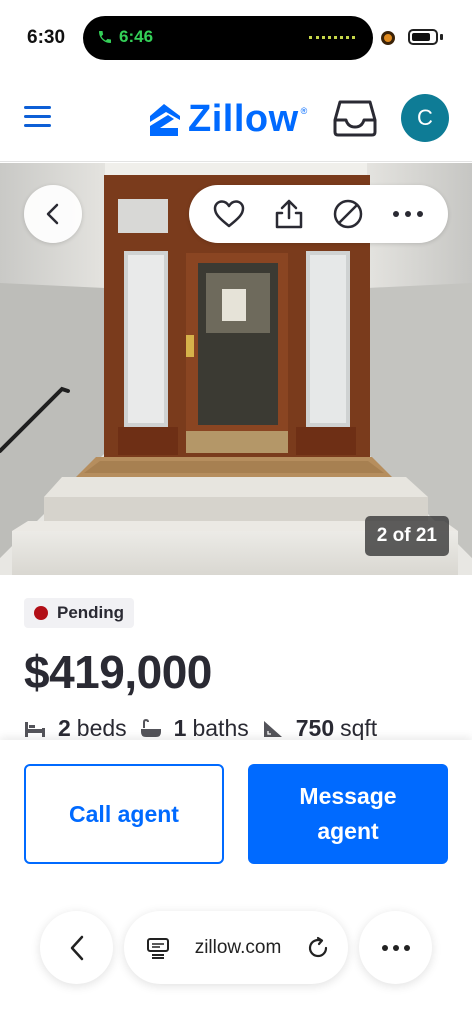 This screenshot has height=1024, width=472. Describe the element at coordinates (348, 814) in the screenshot. I see `message-agent-button: Message agent` at that location.